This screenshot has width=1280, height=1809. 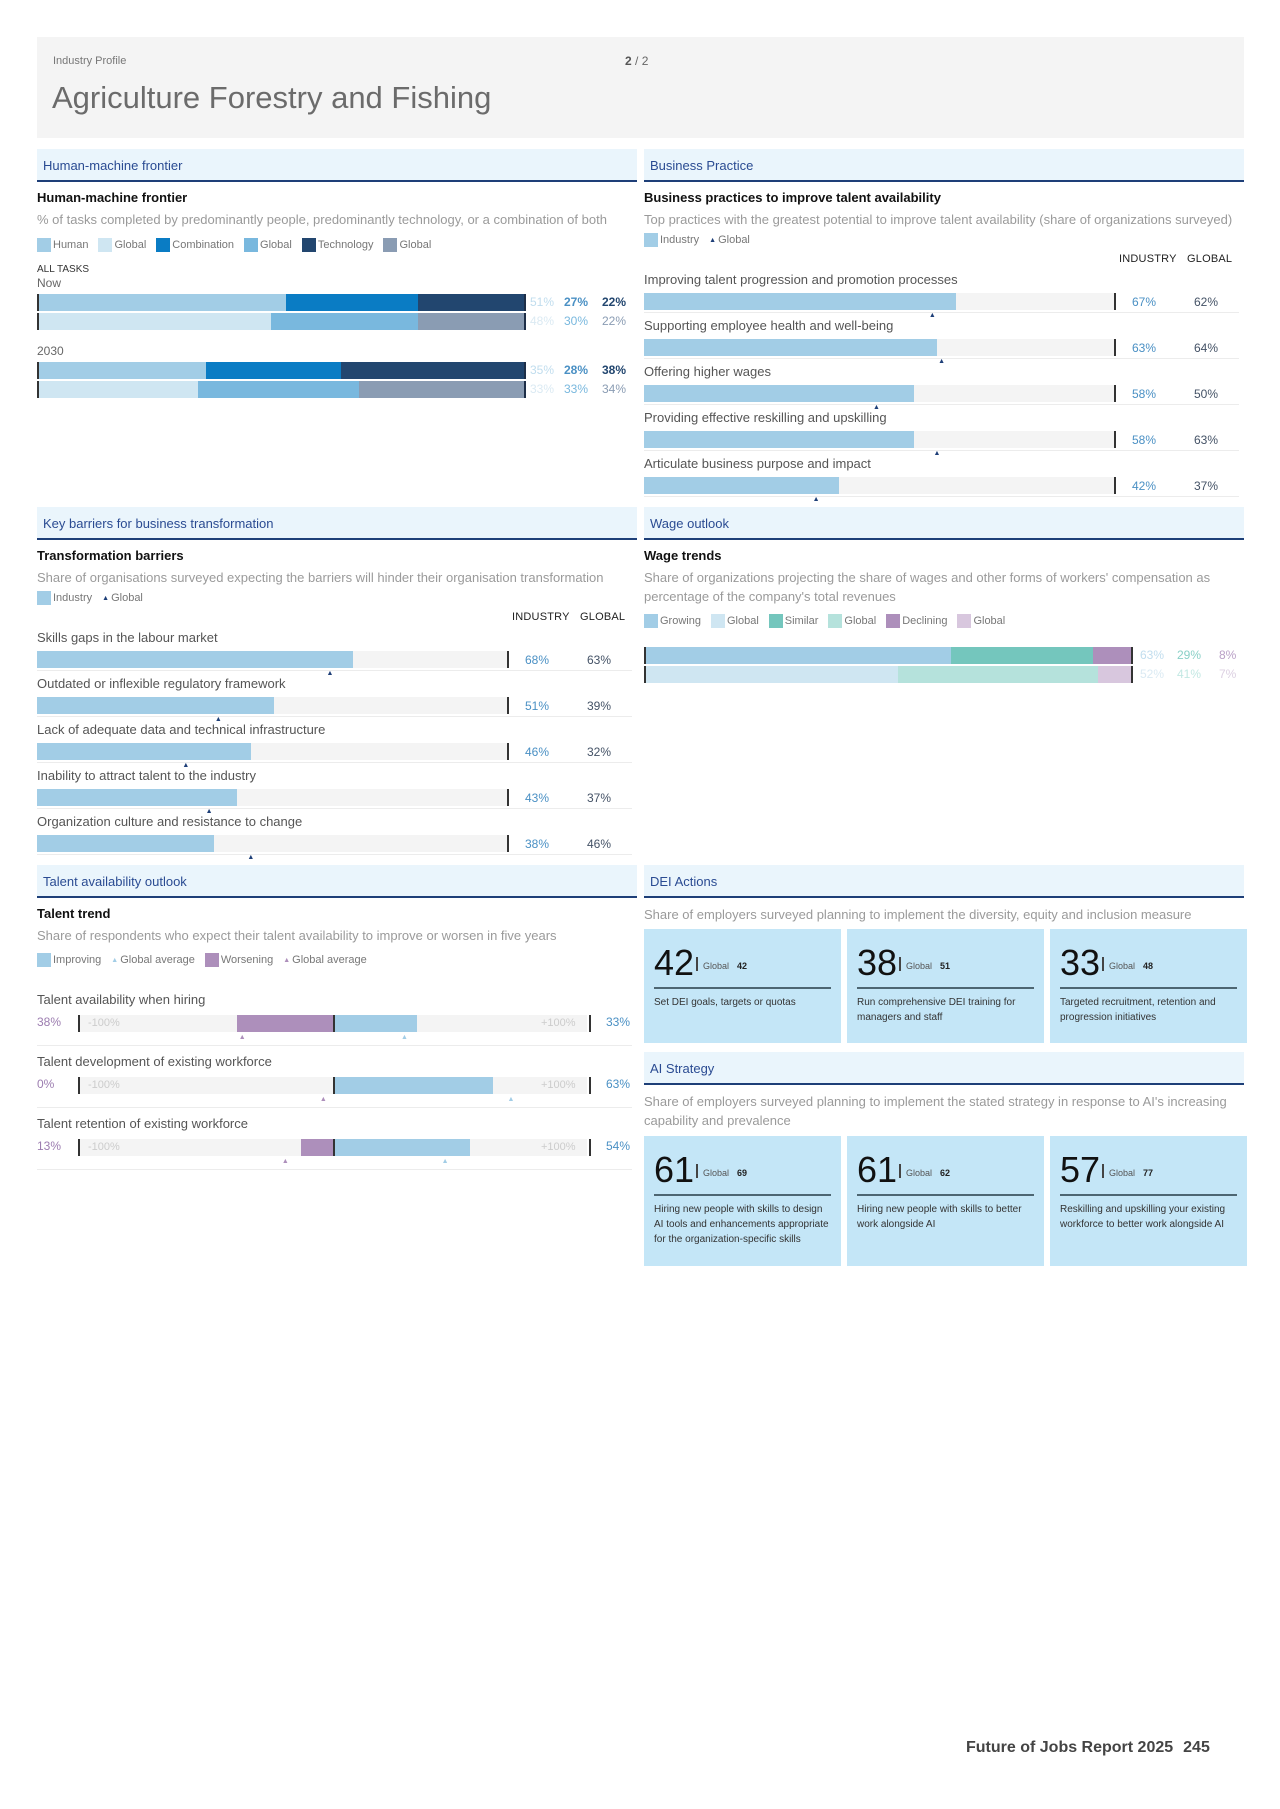 I want to click on worsening-value: 38%, so click(x=49, y=1022).